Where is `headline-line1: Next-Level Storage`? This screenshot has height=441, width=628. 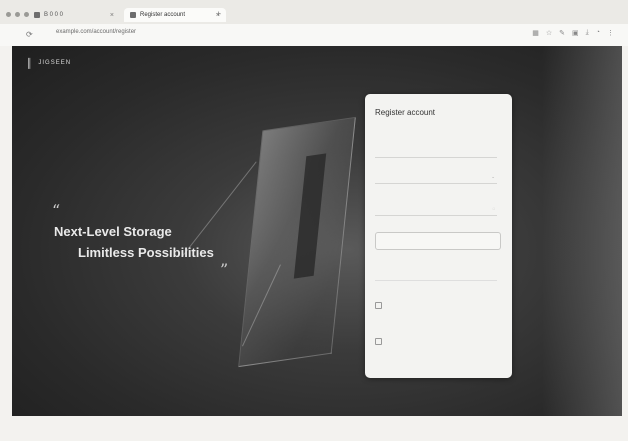 headline-line1: Next-Level Storage is located at coordinates (113, 231).